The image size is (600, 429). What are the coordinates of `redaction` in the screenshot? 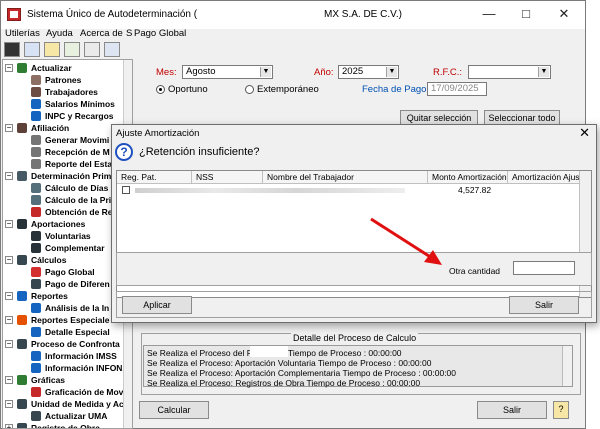 It's located at (269, 351).